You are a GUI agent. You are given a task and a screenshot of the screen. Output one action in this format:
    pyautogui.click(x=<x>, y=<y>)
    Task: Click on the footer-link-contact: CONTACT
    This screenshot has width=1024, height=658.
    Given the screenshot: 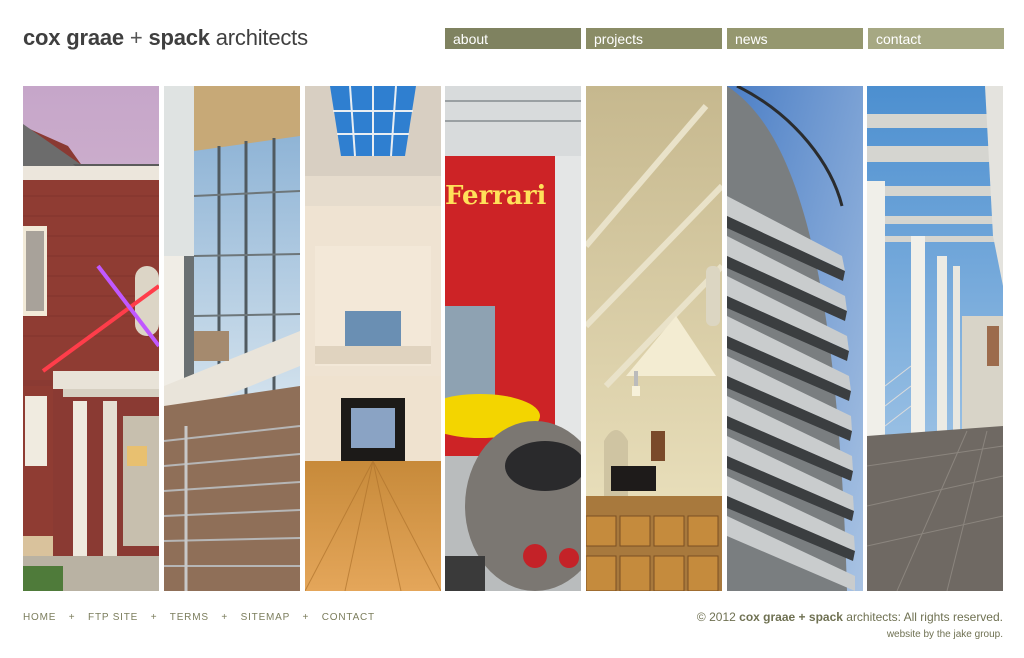 What is the action you would take?
    pyautogui.click(x=348, y=617)
    